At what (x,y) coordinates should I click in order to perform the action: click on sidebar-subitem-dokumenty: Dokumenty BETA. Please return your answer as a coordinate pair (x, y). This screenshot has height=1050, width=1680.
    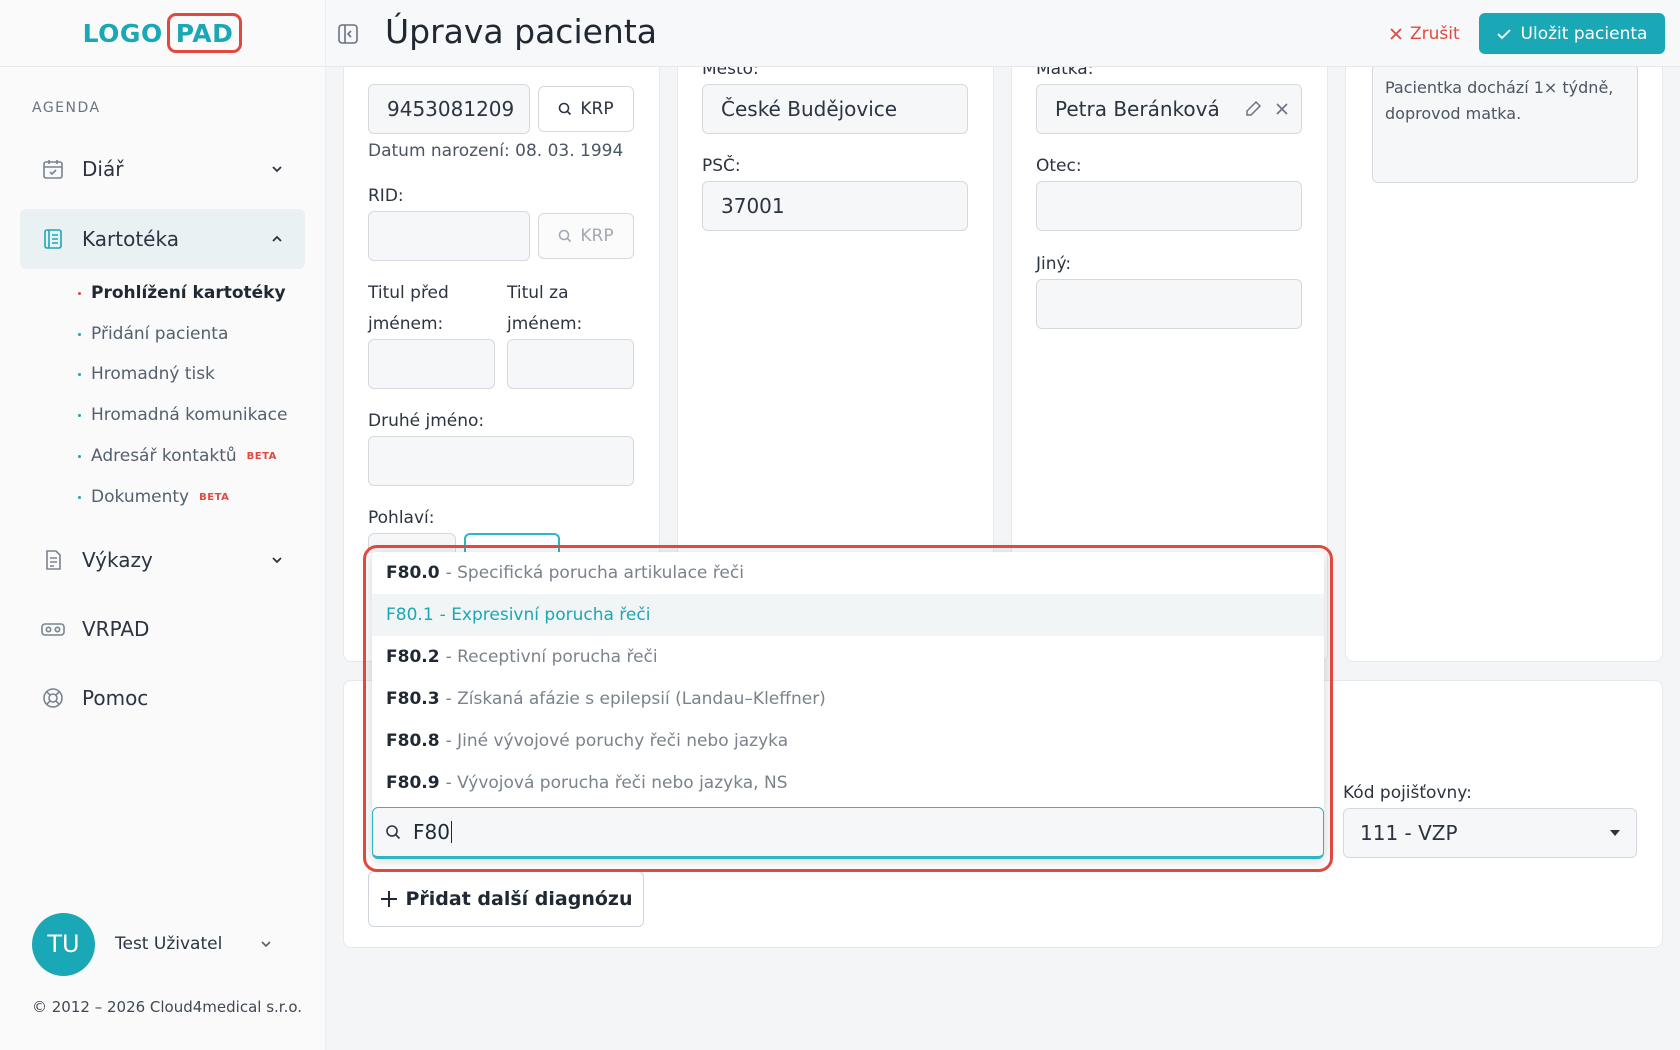
    Looking at the image, I should click on (153, 497).